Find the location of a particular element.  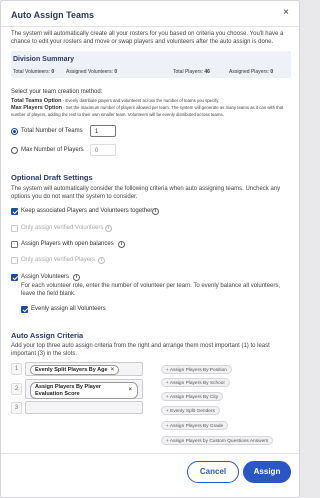

only-verified-volunteers-label: Only assign verified Volunteers is located at coordinates (62, 228).